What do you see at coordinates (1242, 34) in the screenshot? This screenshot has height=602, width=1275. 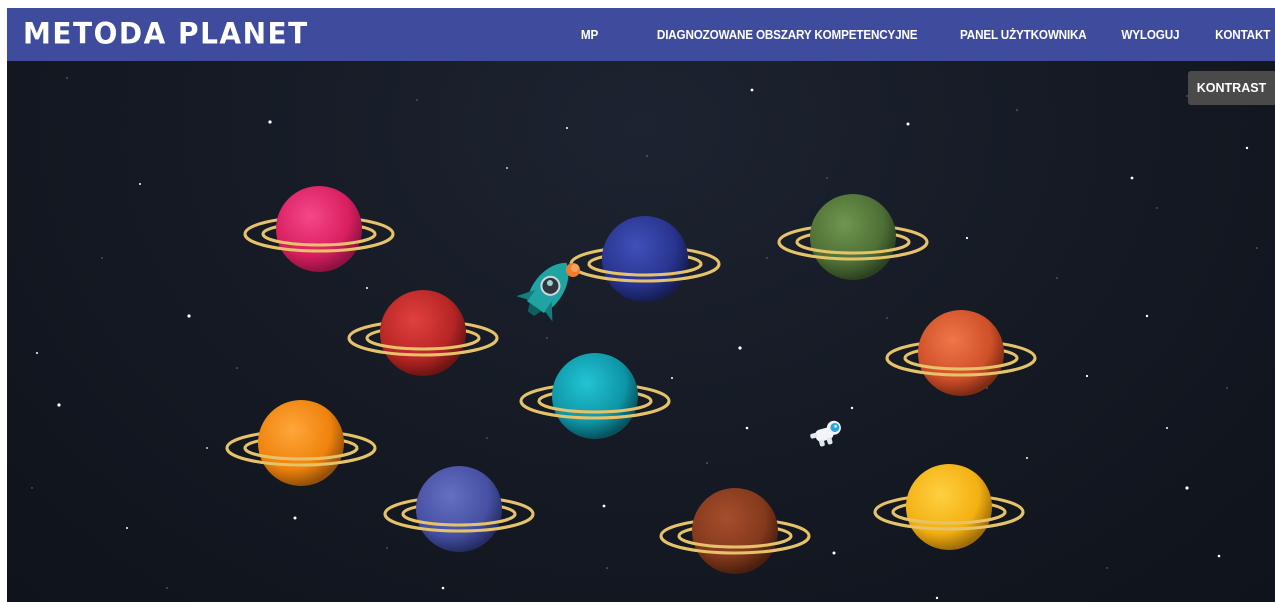 I see `nav-item-kontakt: KONTAKT` at bounding box center [1242, 34].